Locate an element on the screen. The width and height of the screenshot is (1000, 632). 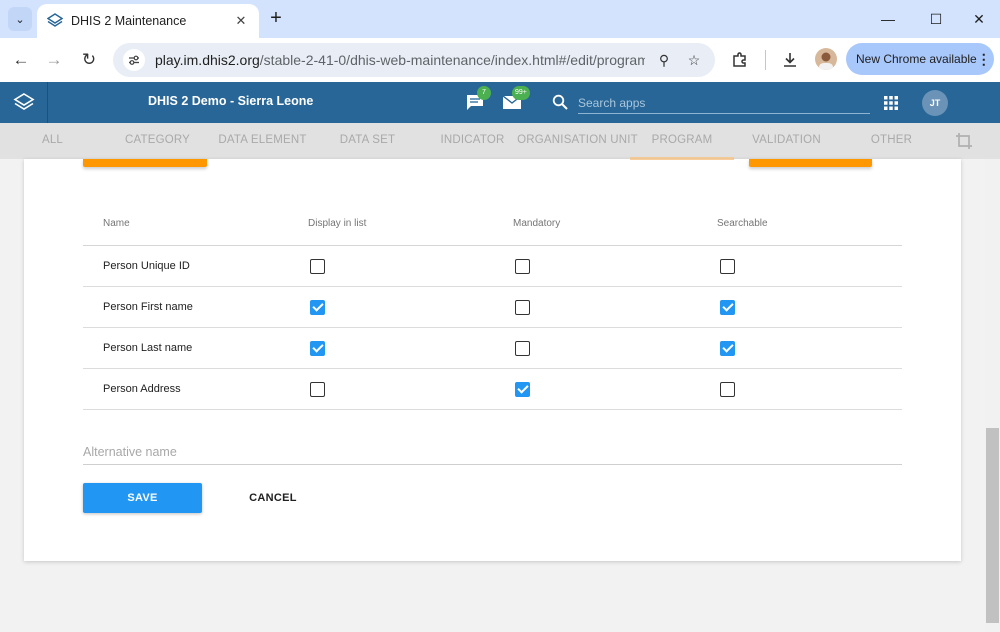
site-info-icon is located at coordinates (134, 60).